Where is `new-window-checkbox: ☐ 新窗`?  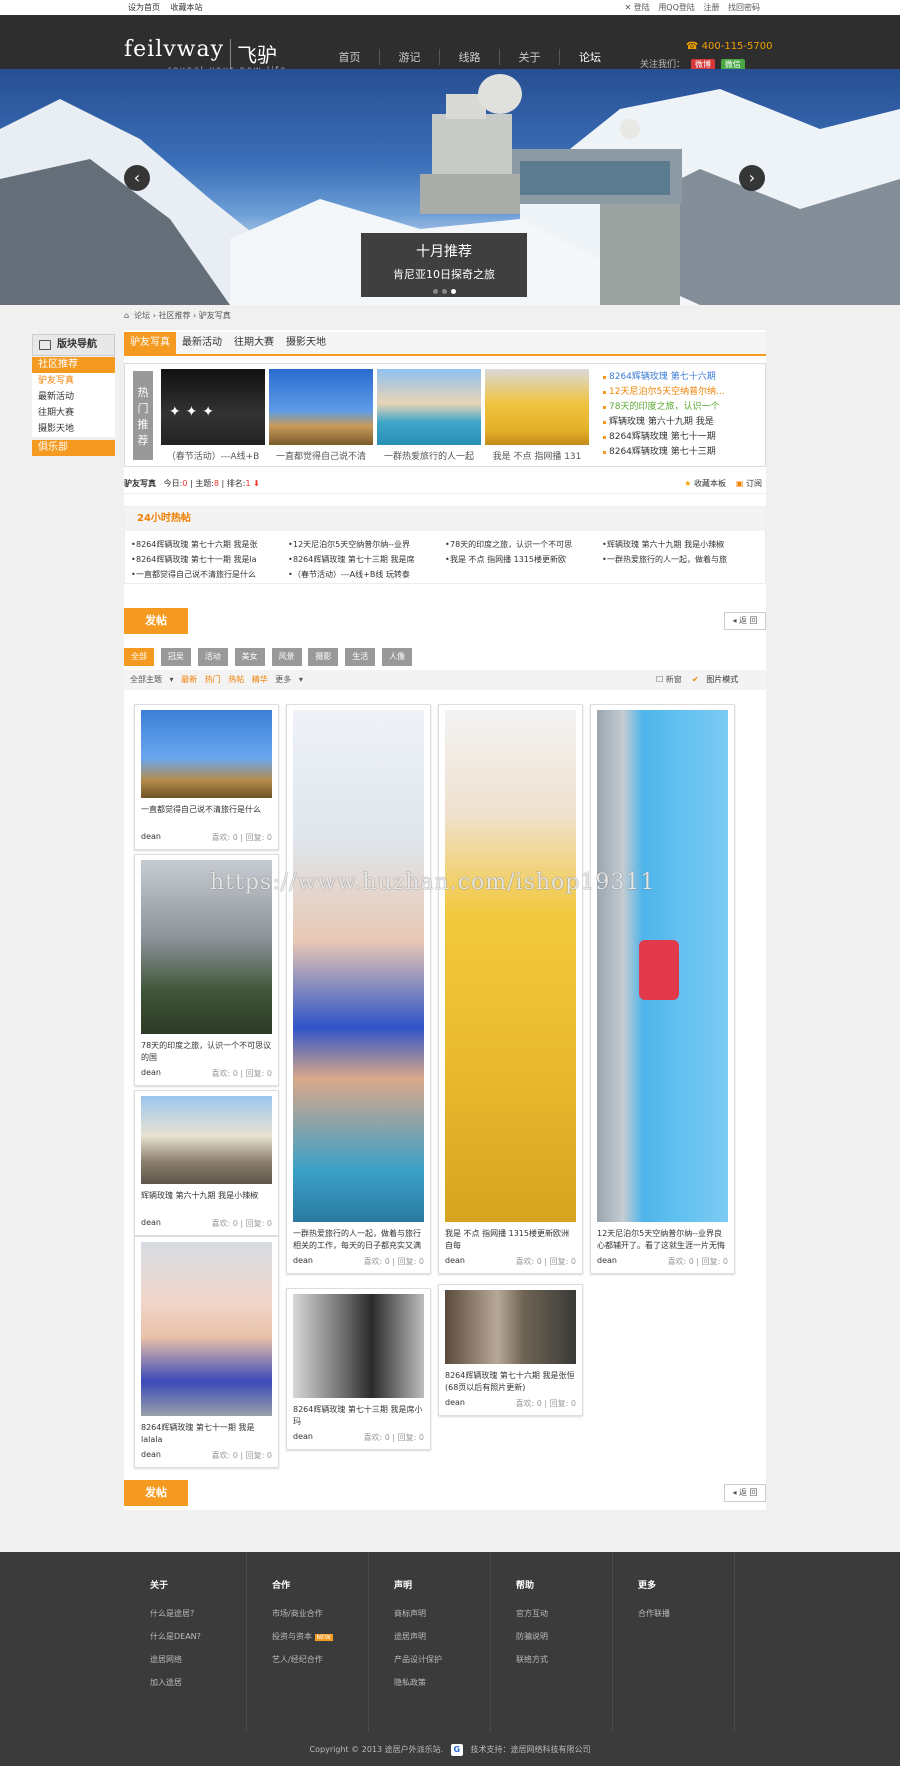 new-window-checkbox: ☐ 新窗 is located at coordinates (671, 680).